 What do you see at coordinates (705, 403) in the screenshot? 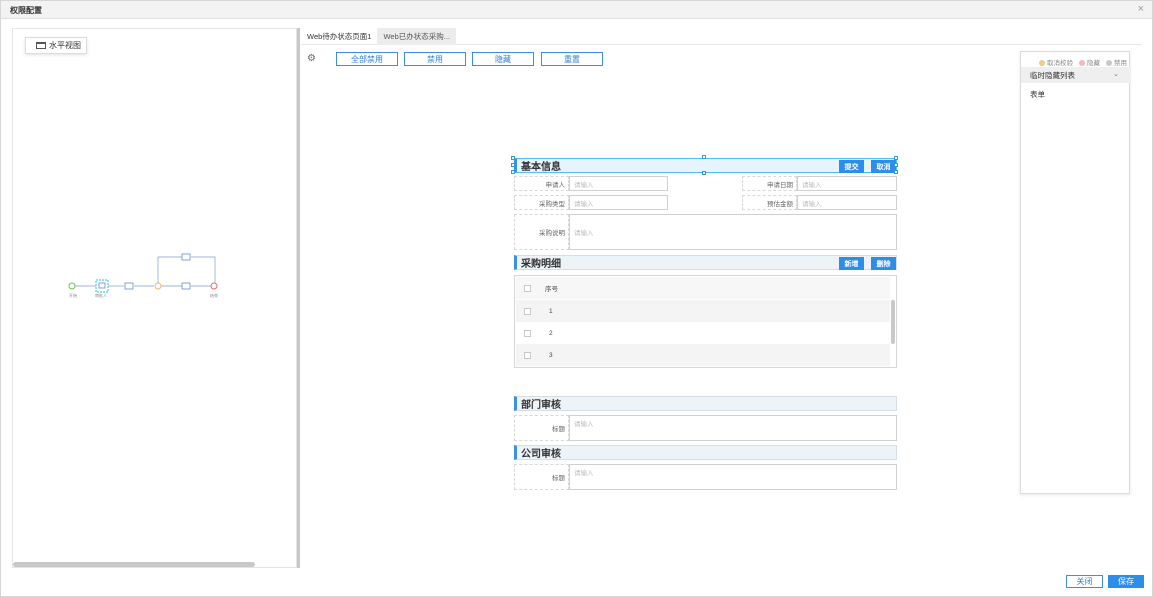
I see `section-dept-audit: 部门审核` at bounding box center [705, 403].